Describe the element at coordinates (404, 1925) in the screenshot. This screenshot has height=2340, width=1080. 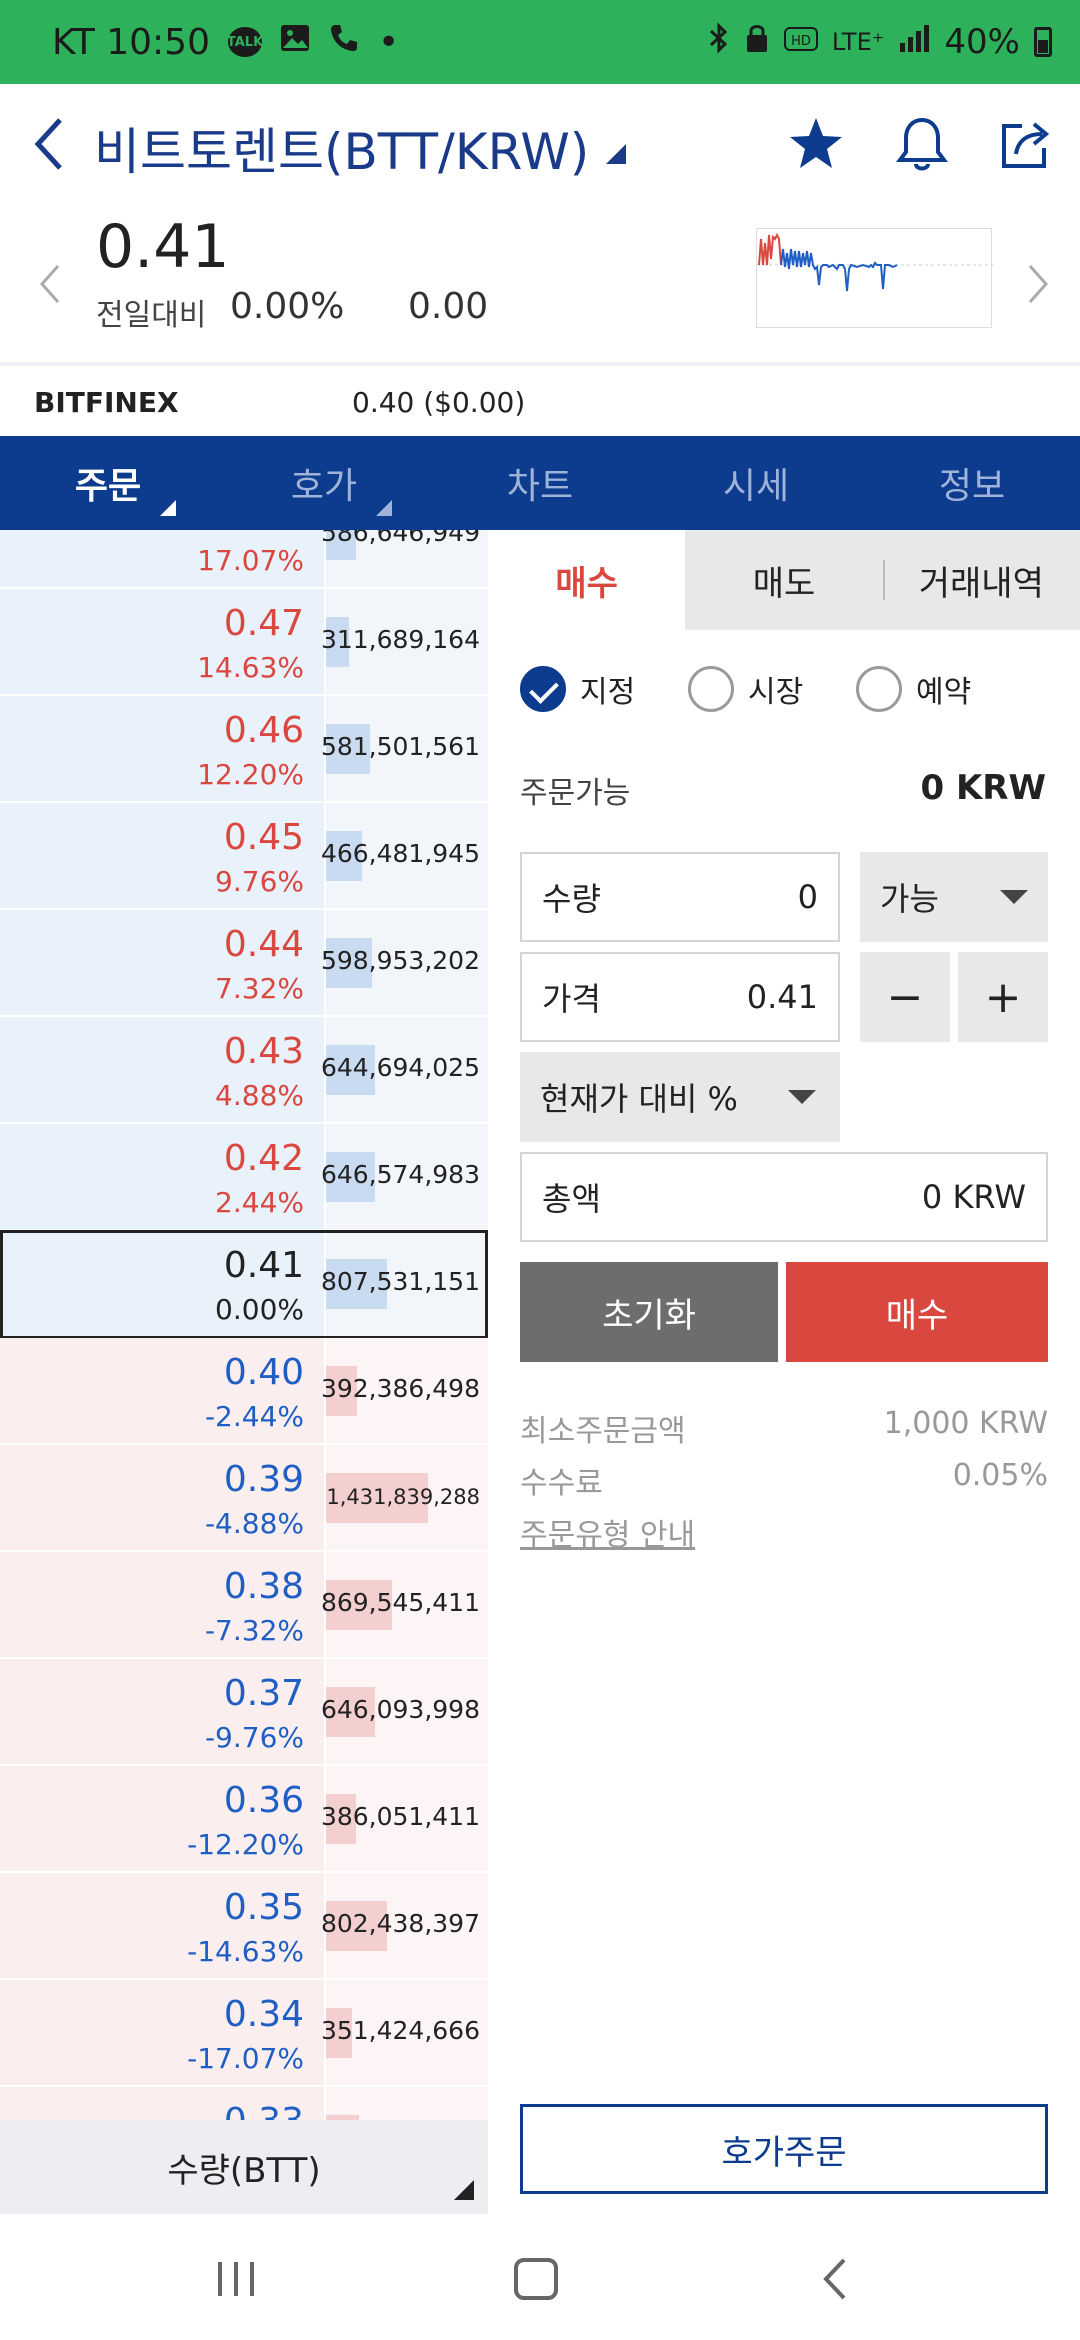
I see `orderbook-volume-cell: 802,438,397` at that location.